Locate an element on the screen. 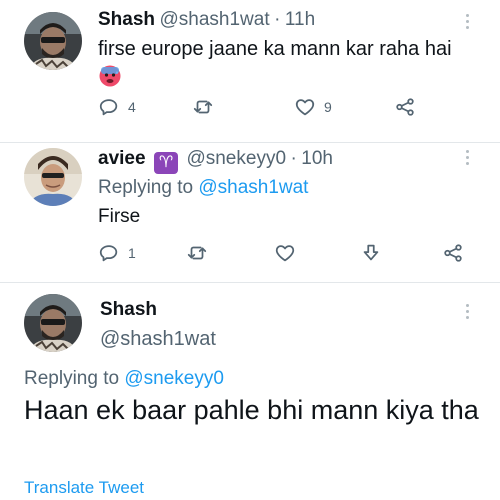  timestamp: 11h is located at coordinates (300, 19).